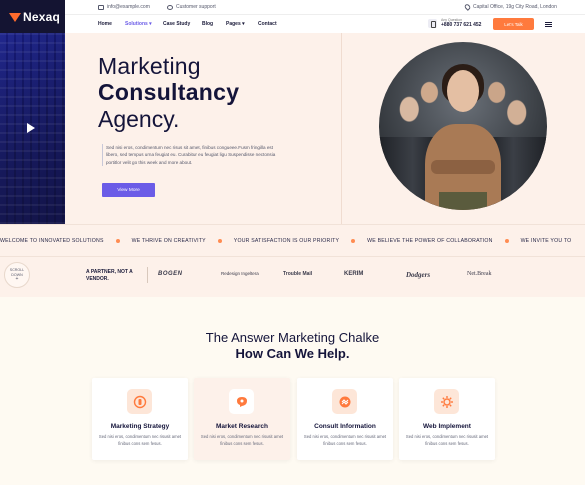 The height and width of the screenshot is (485, 585). I want to click on nav-blog: Blog, so click(207, 24).